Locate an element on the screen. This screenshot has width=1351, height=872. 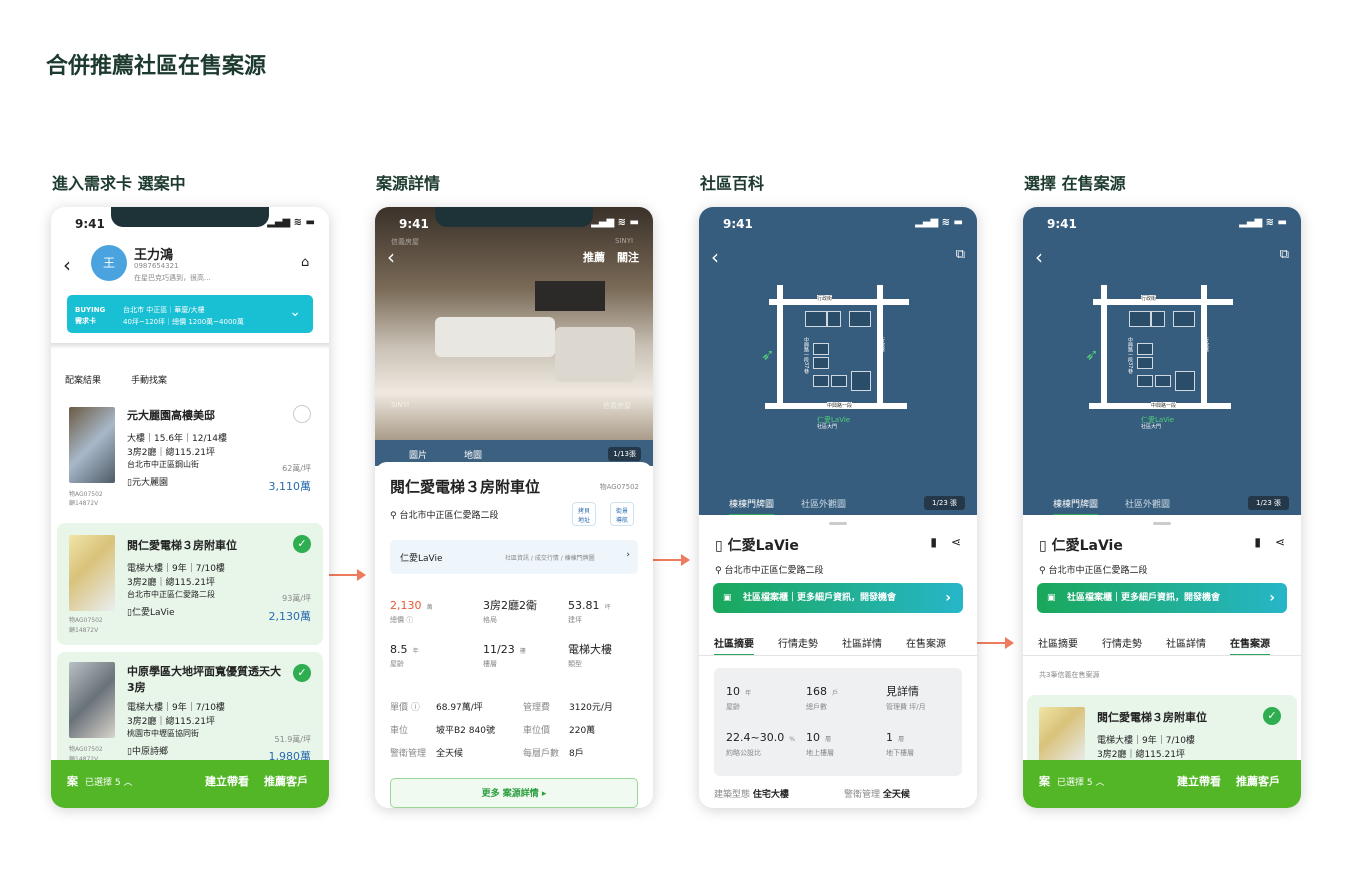
select-checkbox is located at coordinates (302, 414).